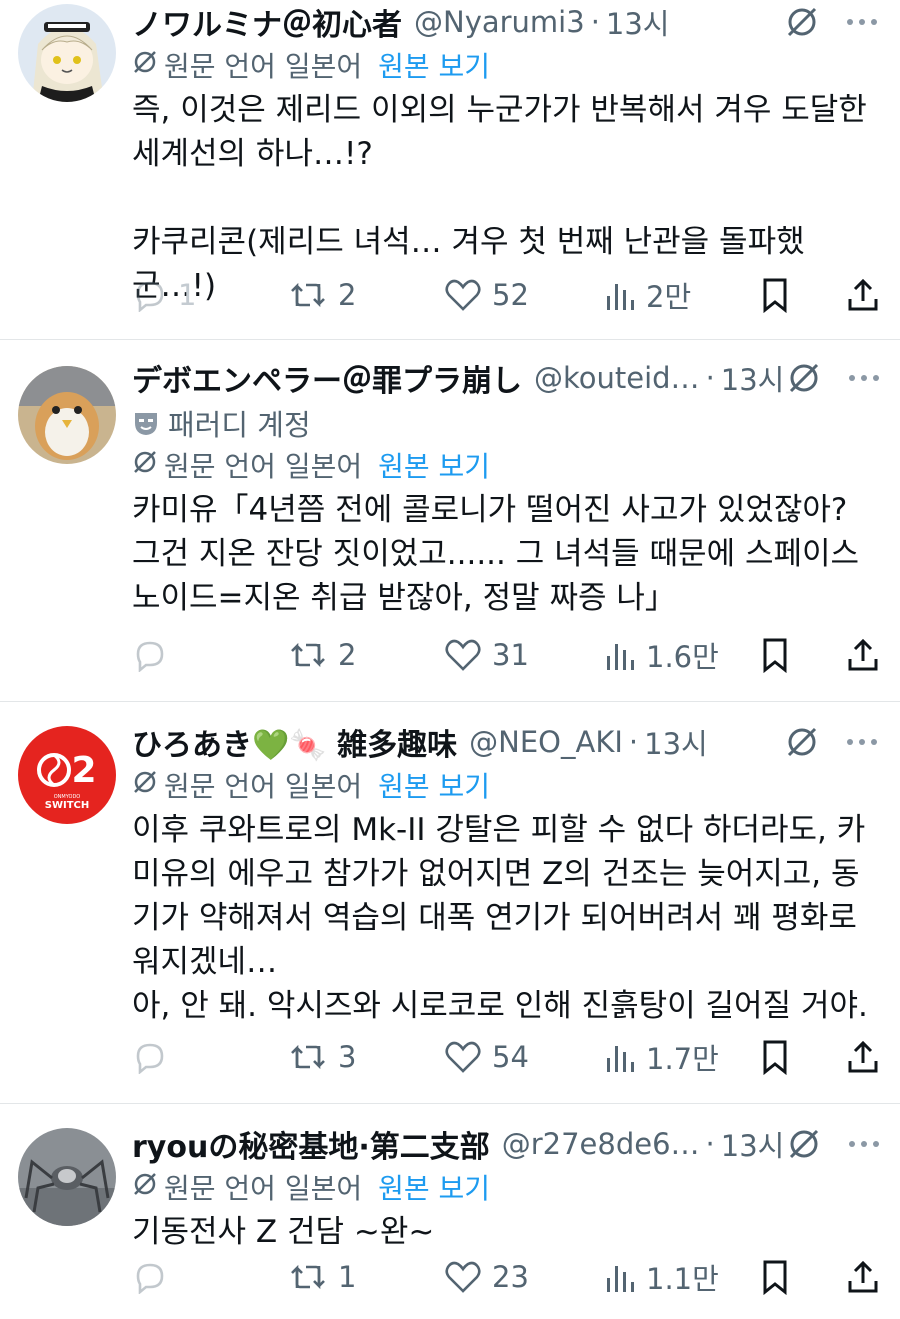  Describe the element at coordinates (239, 425) in the screenshot. I see `parody-label-text: 패러디 계정` at that location.